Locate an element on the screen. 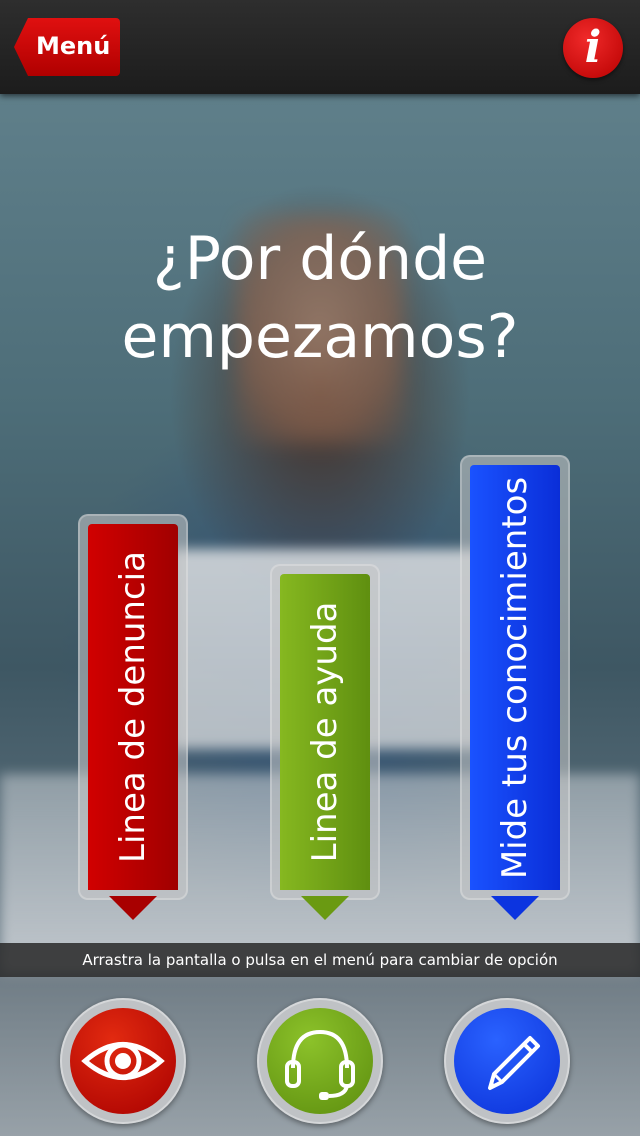 The width and height of the screenshot is (640, 1136). option-ribbon-conocimientos: Mide tus conocimientos is located at coordinates (515, 687).